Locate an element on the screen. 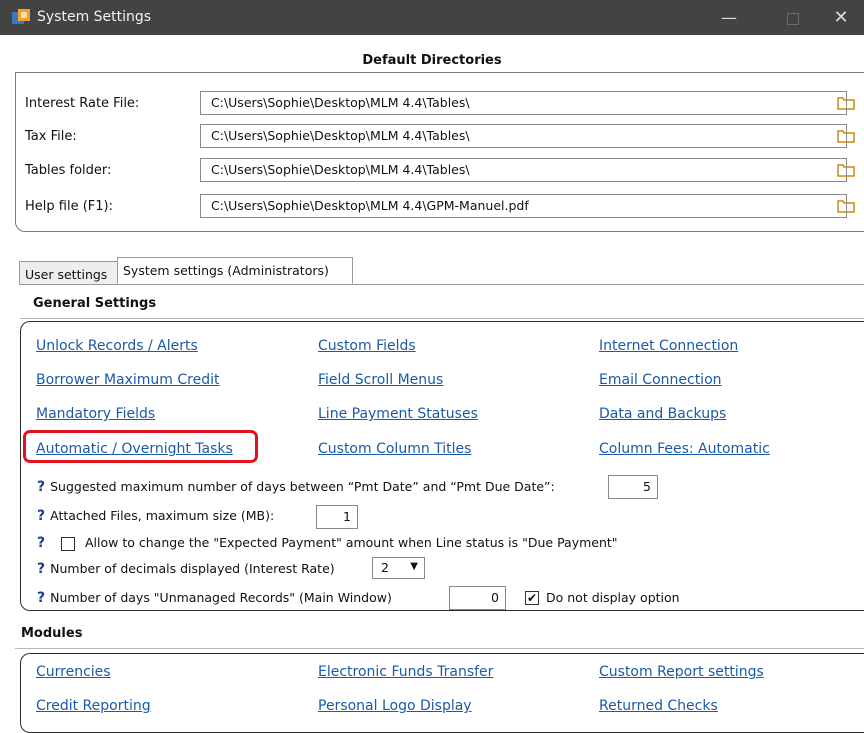 The width and height of the screenshot is (864, 733). tax-file-input: C:\Users\Sophie\Desktop\MLM 4.4\Tables\ is located at coordinates (523, 136).